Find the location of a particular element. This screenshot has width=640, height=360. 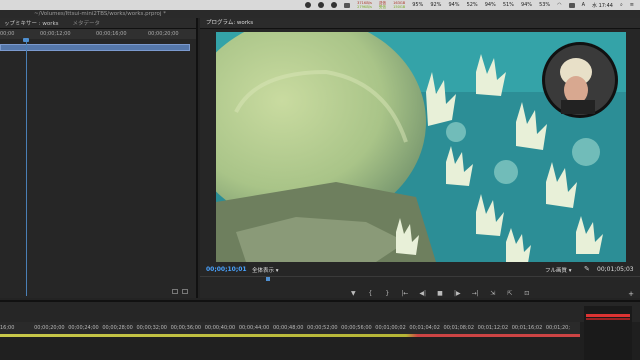

meter-left is located at coordinates (608, 315).